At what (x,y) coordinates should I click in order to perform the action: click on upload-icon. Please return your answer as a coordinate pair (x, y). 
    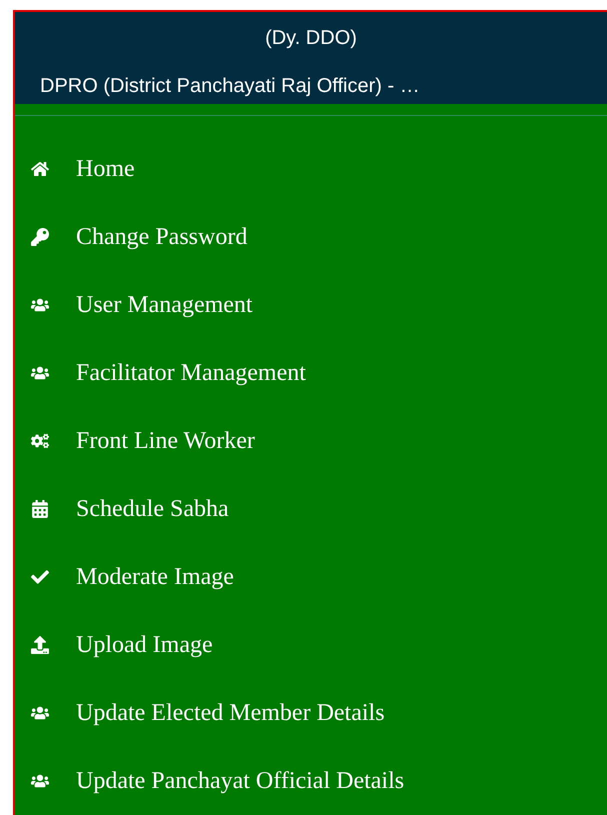
    Looking at the image, I should click on (40, 645).